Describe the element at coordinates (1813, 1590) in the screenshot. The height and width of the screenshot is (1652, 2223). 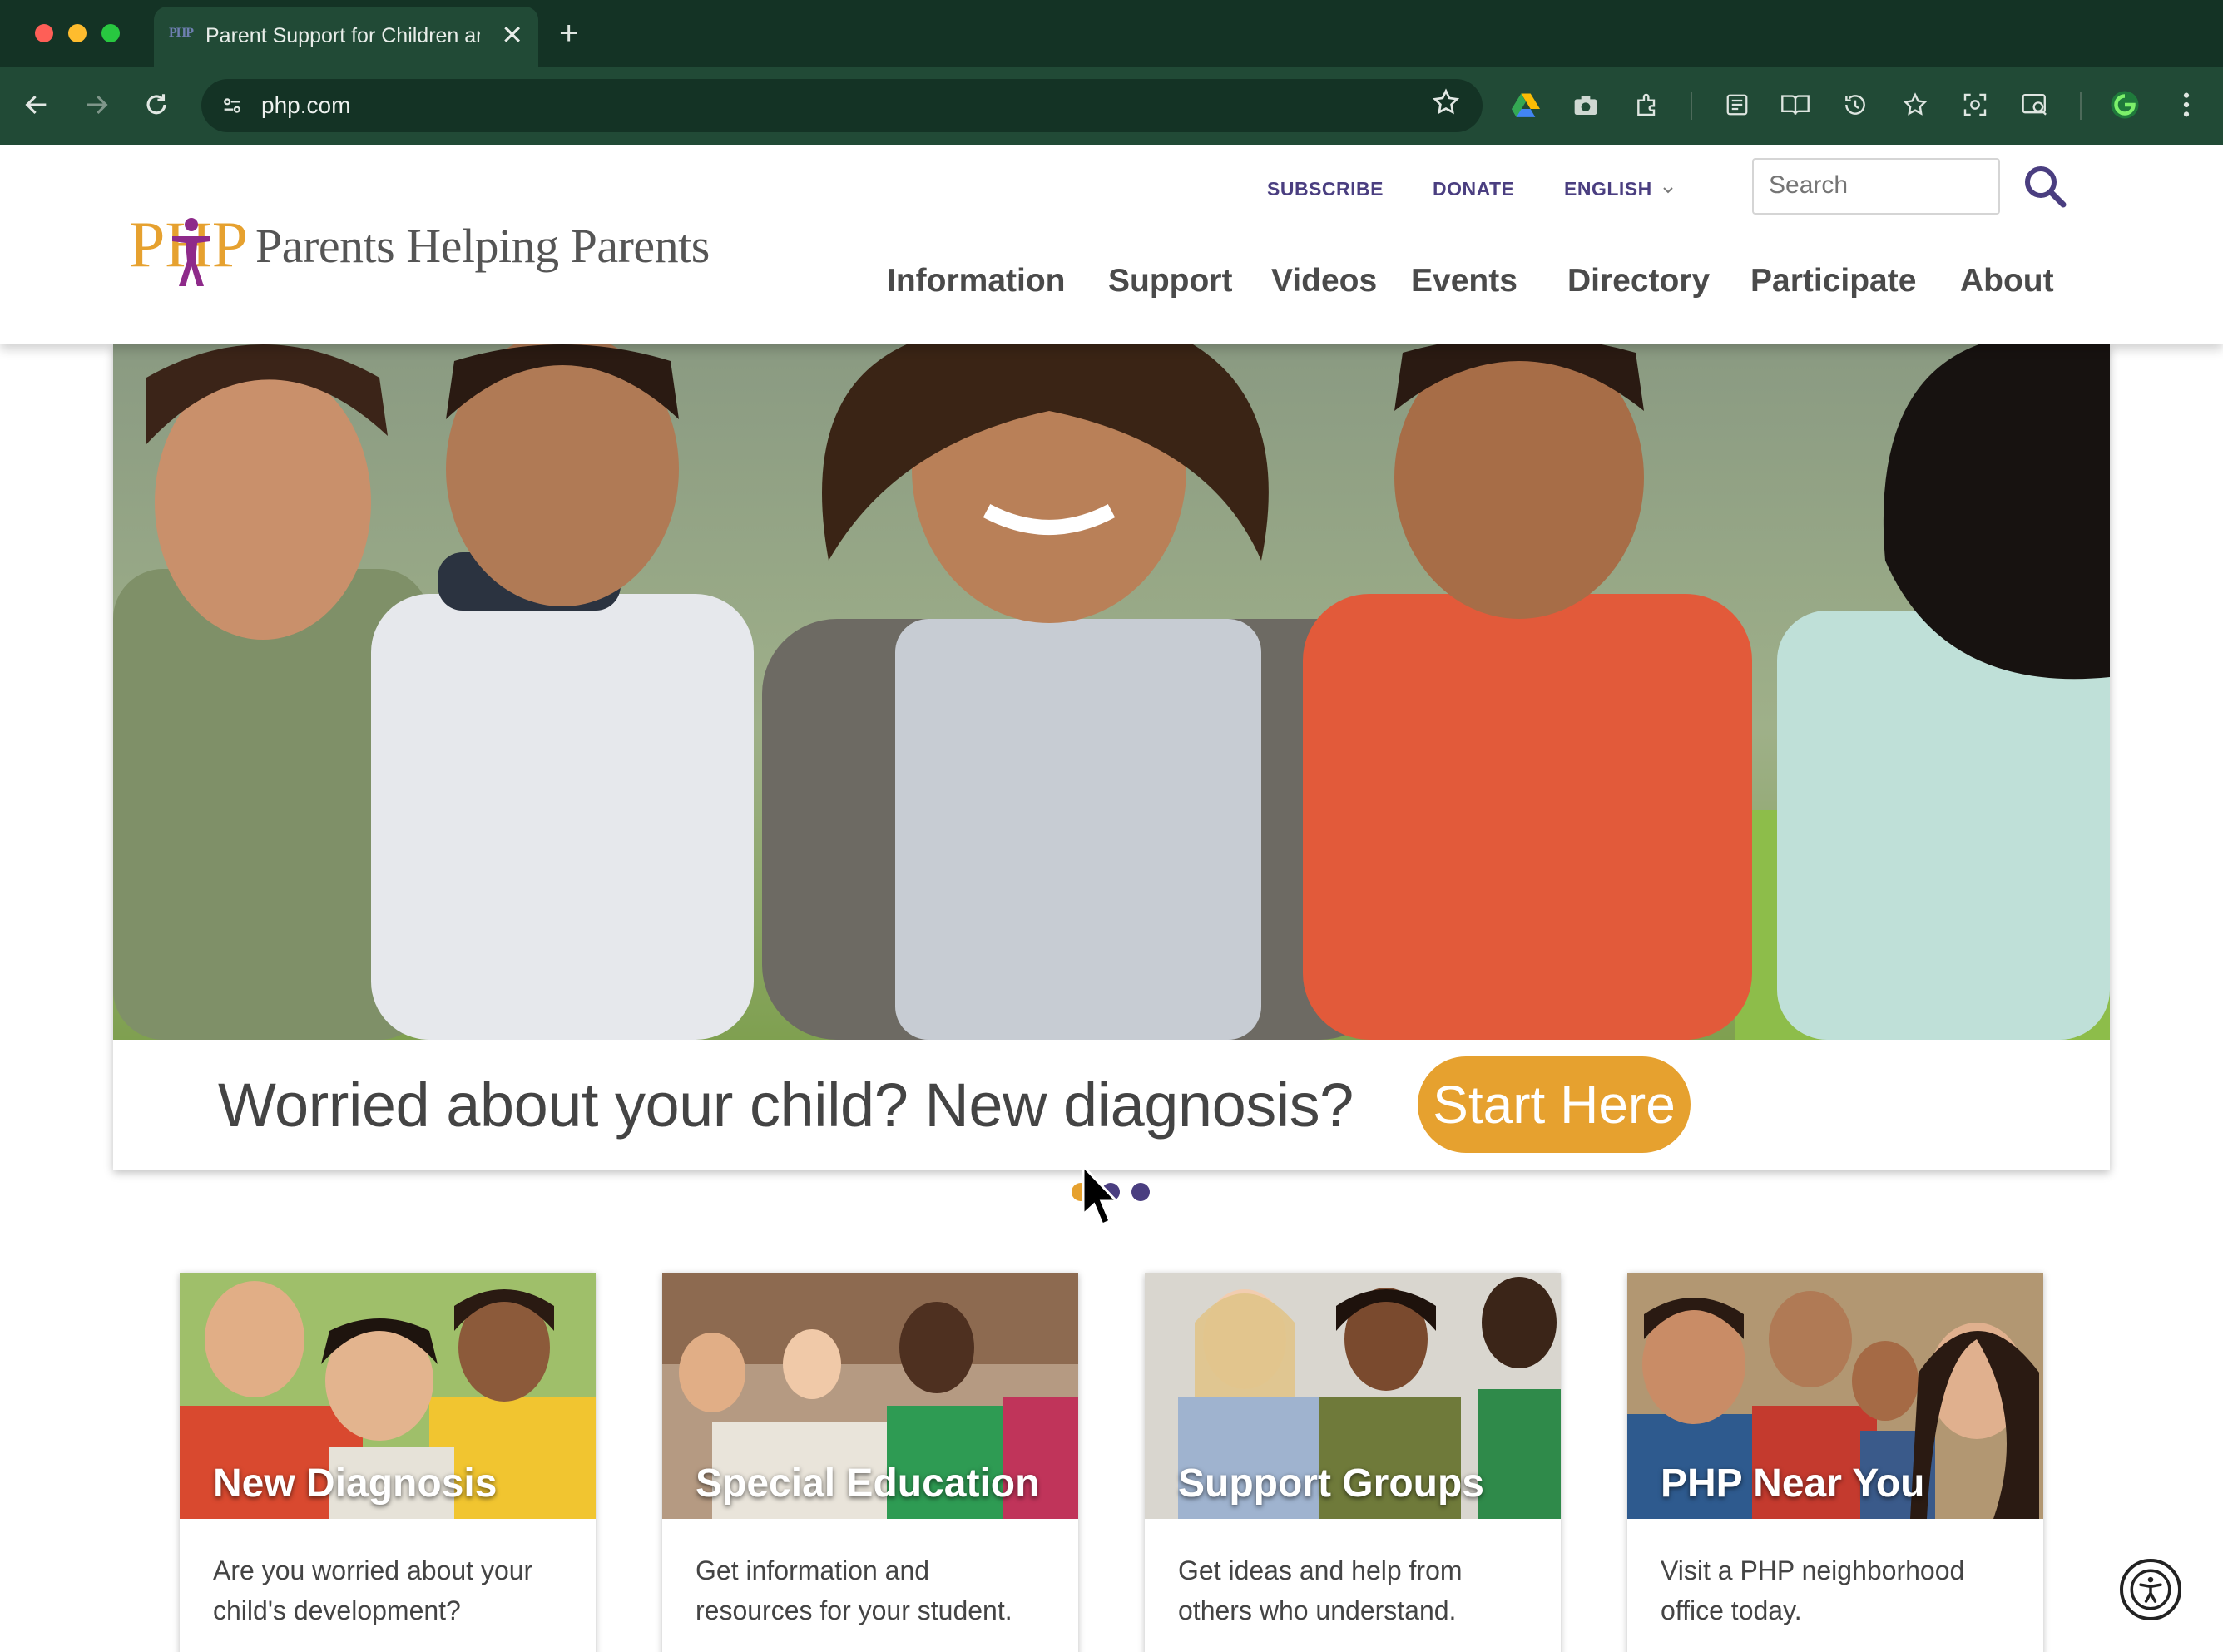
I see `card-description: Visit a PHP neighborhood office today.` at that location.